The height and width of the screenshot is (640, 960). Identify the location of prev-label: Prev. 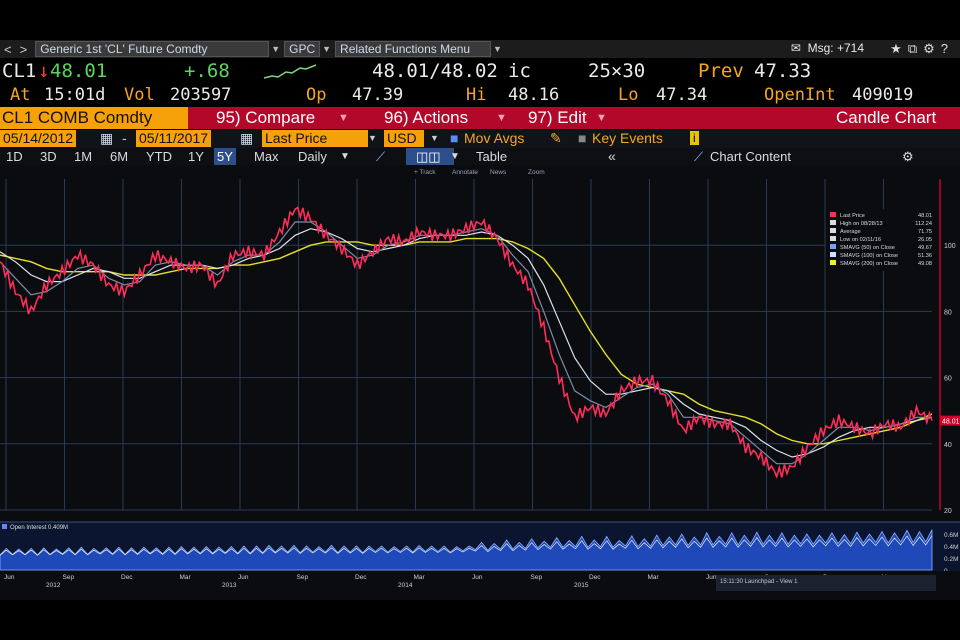
(721, 71).